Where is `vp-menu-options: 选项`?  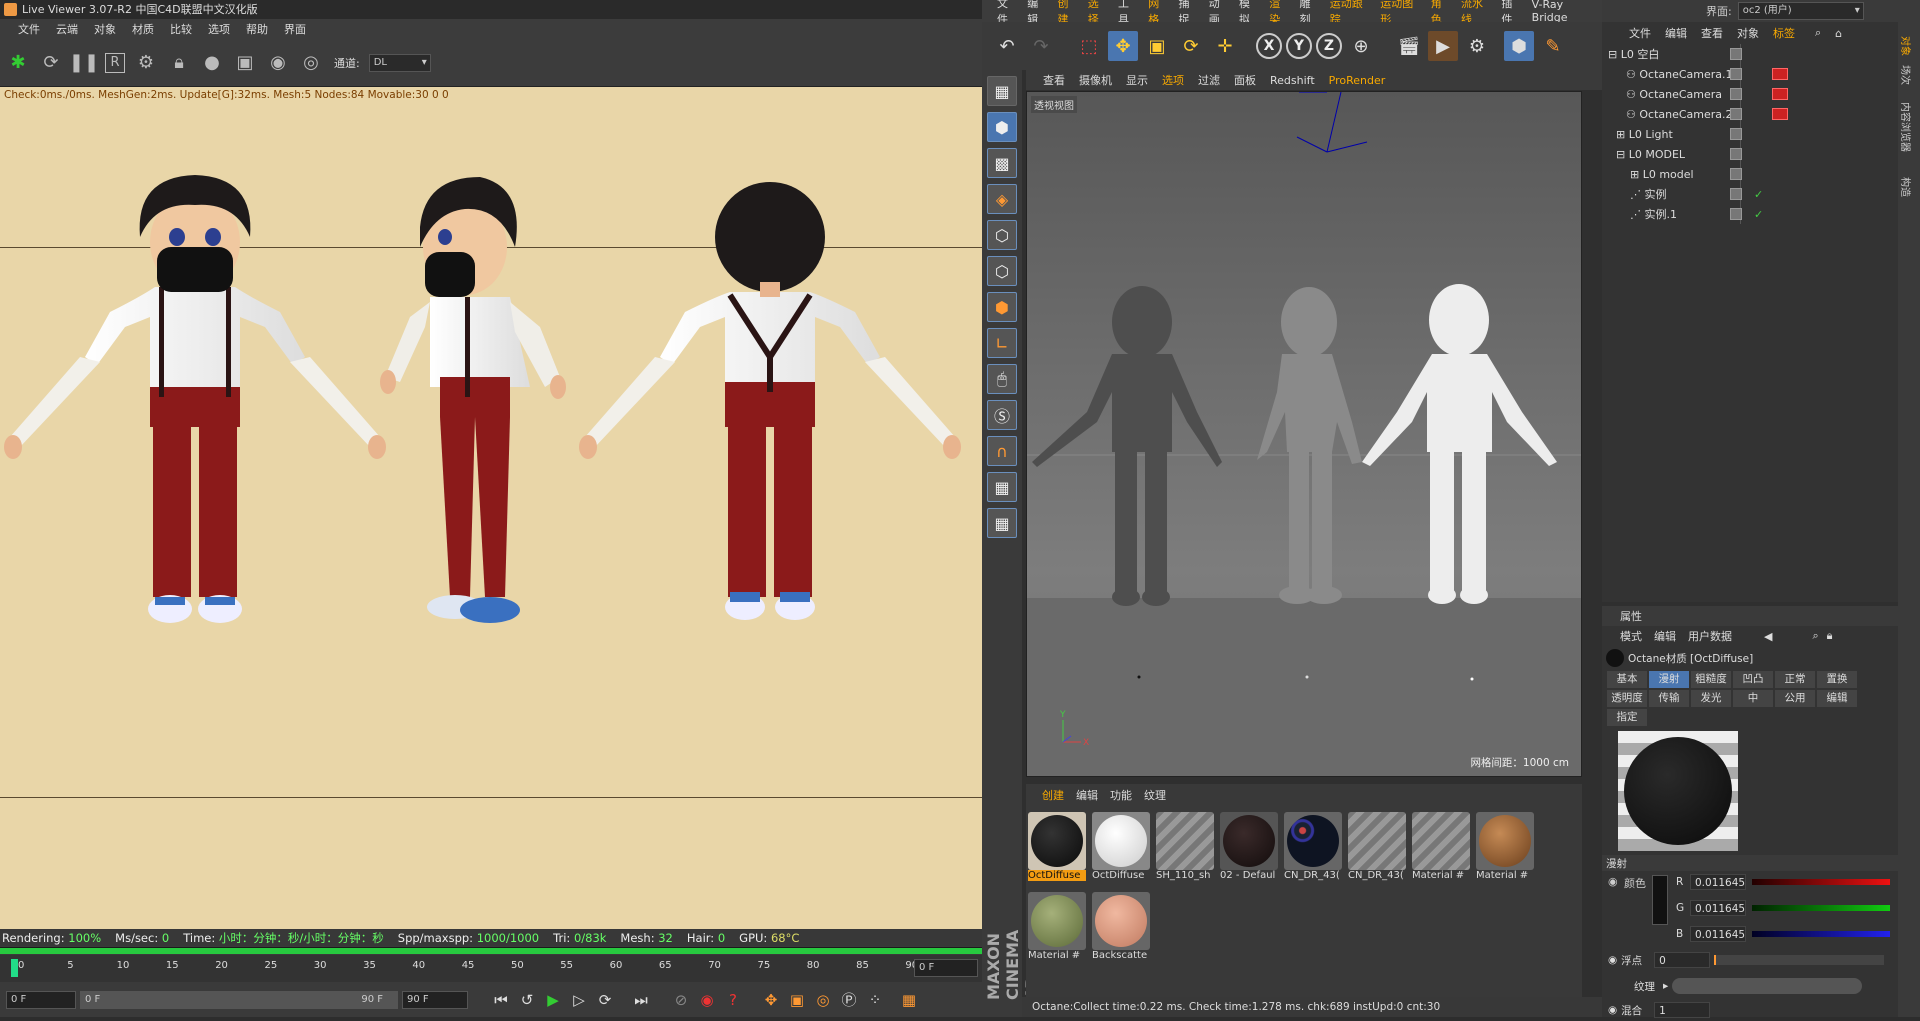
vp-menu-options: 选项 is located at coordinates (1173, 80).